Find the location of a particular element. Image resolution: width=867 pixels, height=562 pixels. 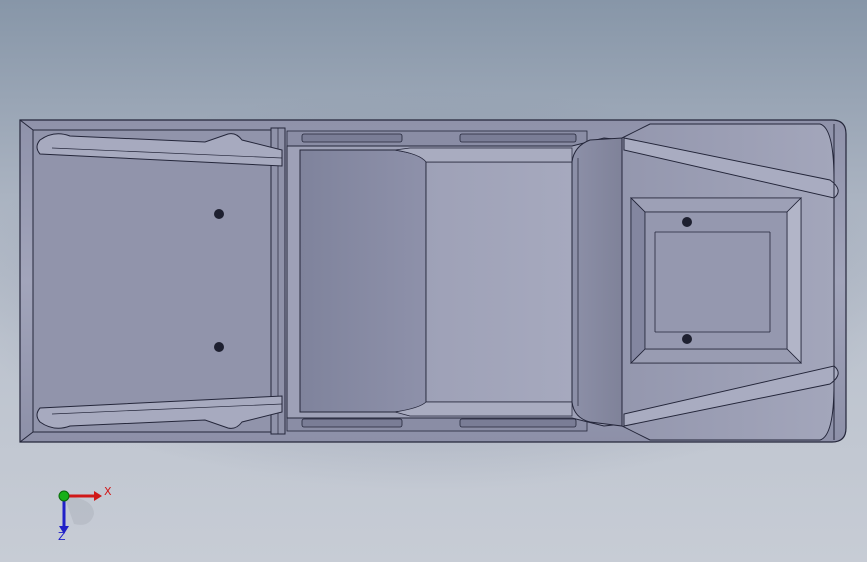

x-axis-label: X is located at coordinates (108, 491).